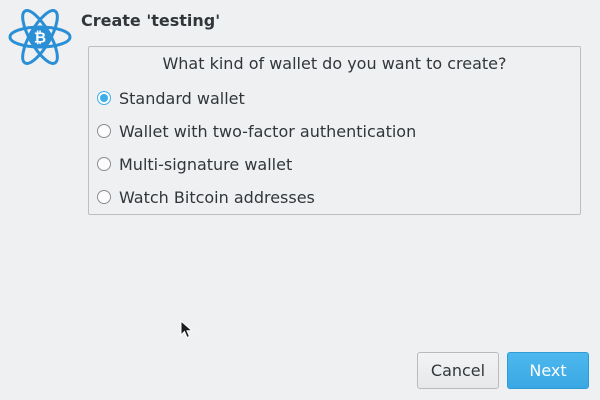 This screenshot has width=600, height=400. I want to click on dialog-title: Create 'testing', so click(151, 20).